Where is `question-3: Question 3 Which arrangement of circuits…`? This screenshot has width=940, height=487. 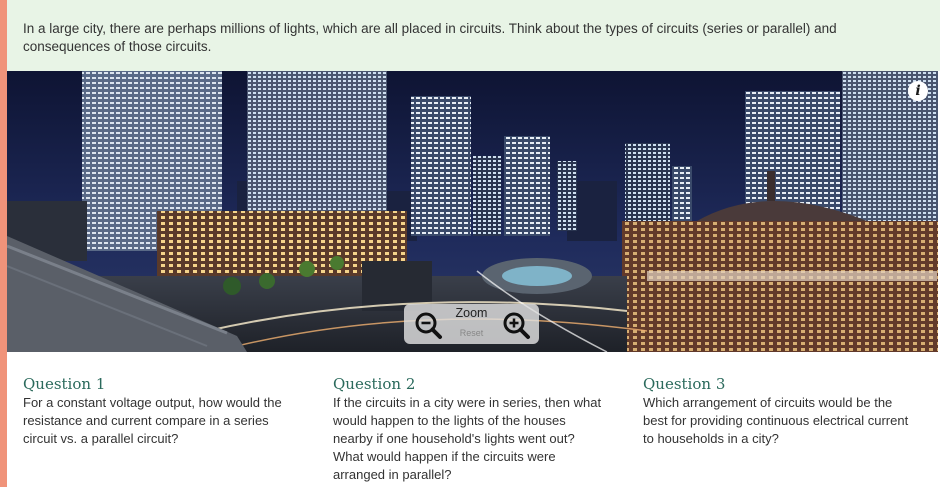 question-3: Question 3 Which arrangement of circuits… is located at coordinates (780, 411).